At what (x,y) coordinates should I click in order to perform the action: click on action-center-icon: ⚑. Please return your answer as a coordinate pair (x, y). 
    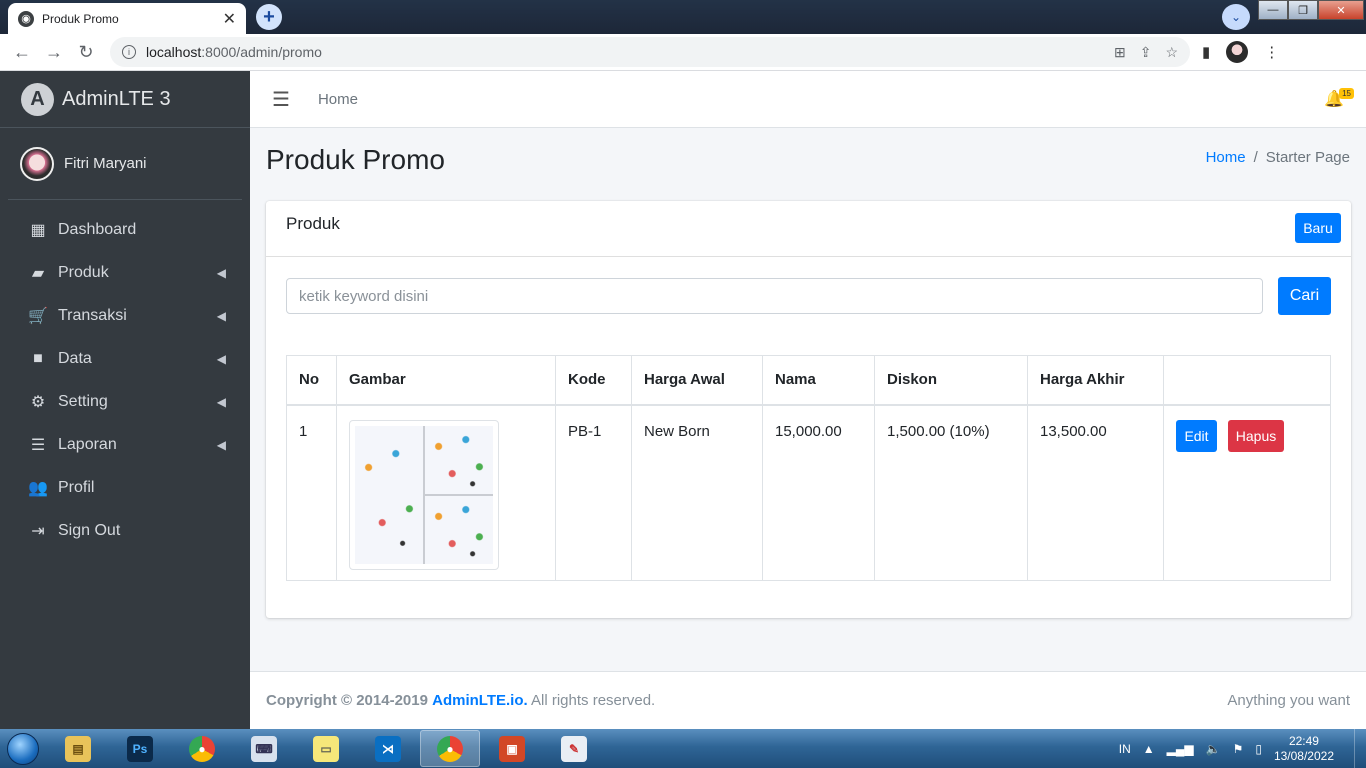
    Looking at the image, I should click on (1238, 749).